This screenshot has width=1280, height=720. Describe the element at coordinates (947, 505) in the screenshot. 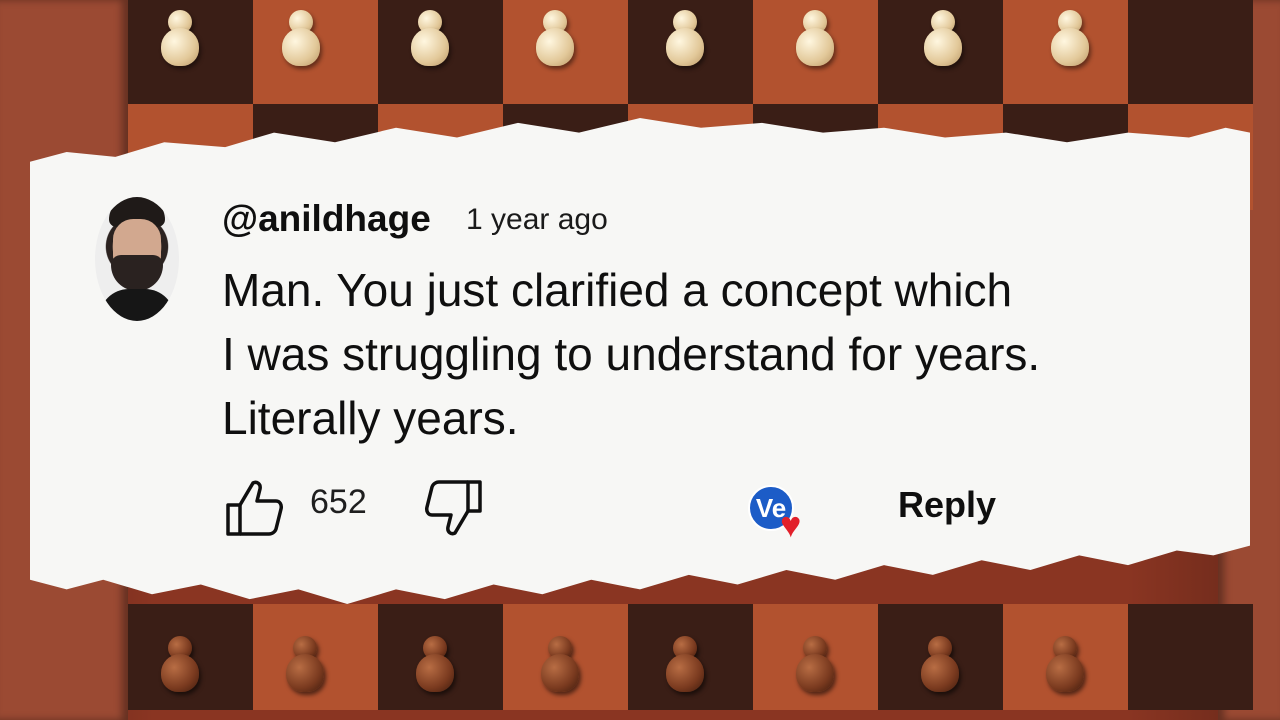

I see `reply-button: Reply` at that location.